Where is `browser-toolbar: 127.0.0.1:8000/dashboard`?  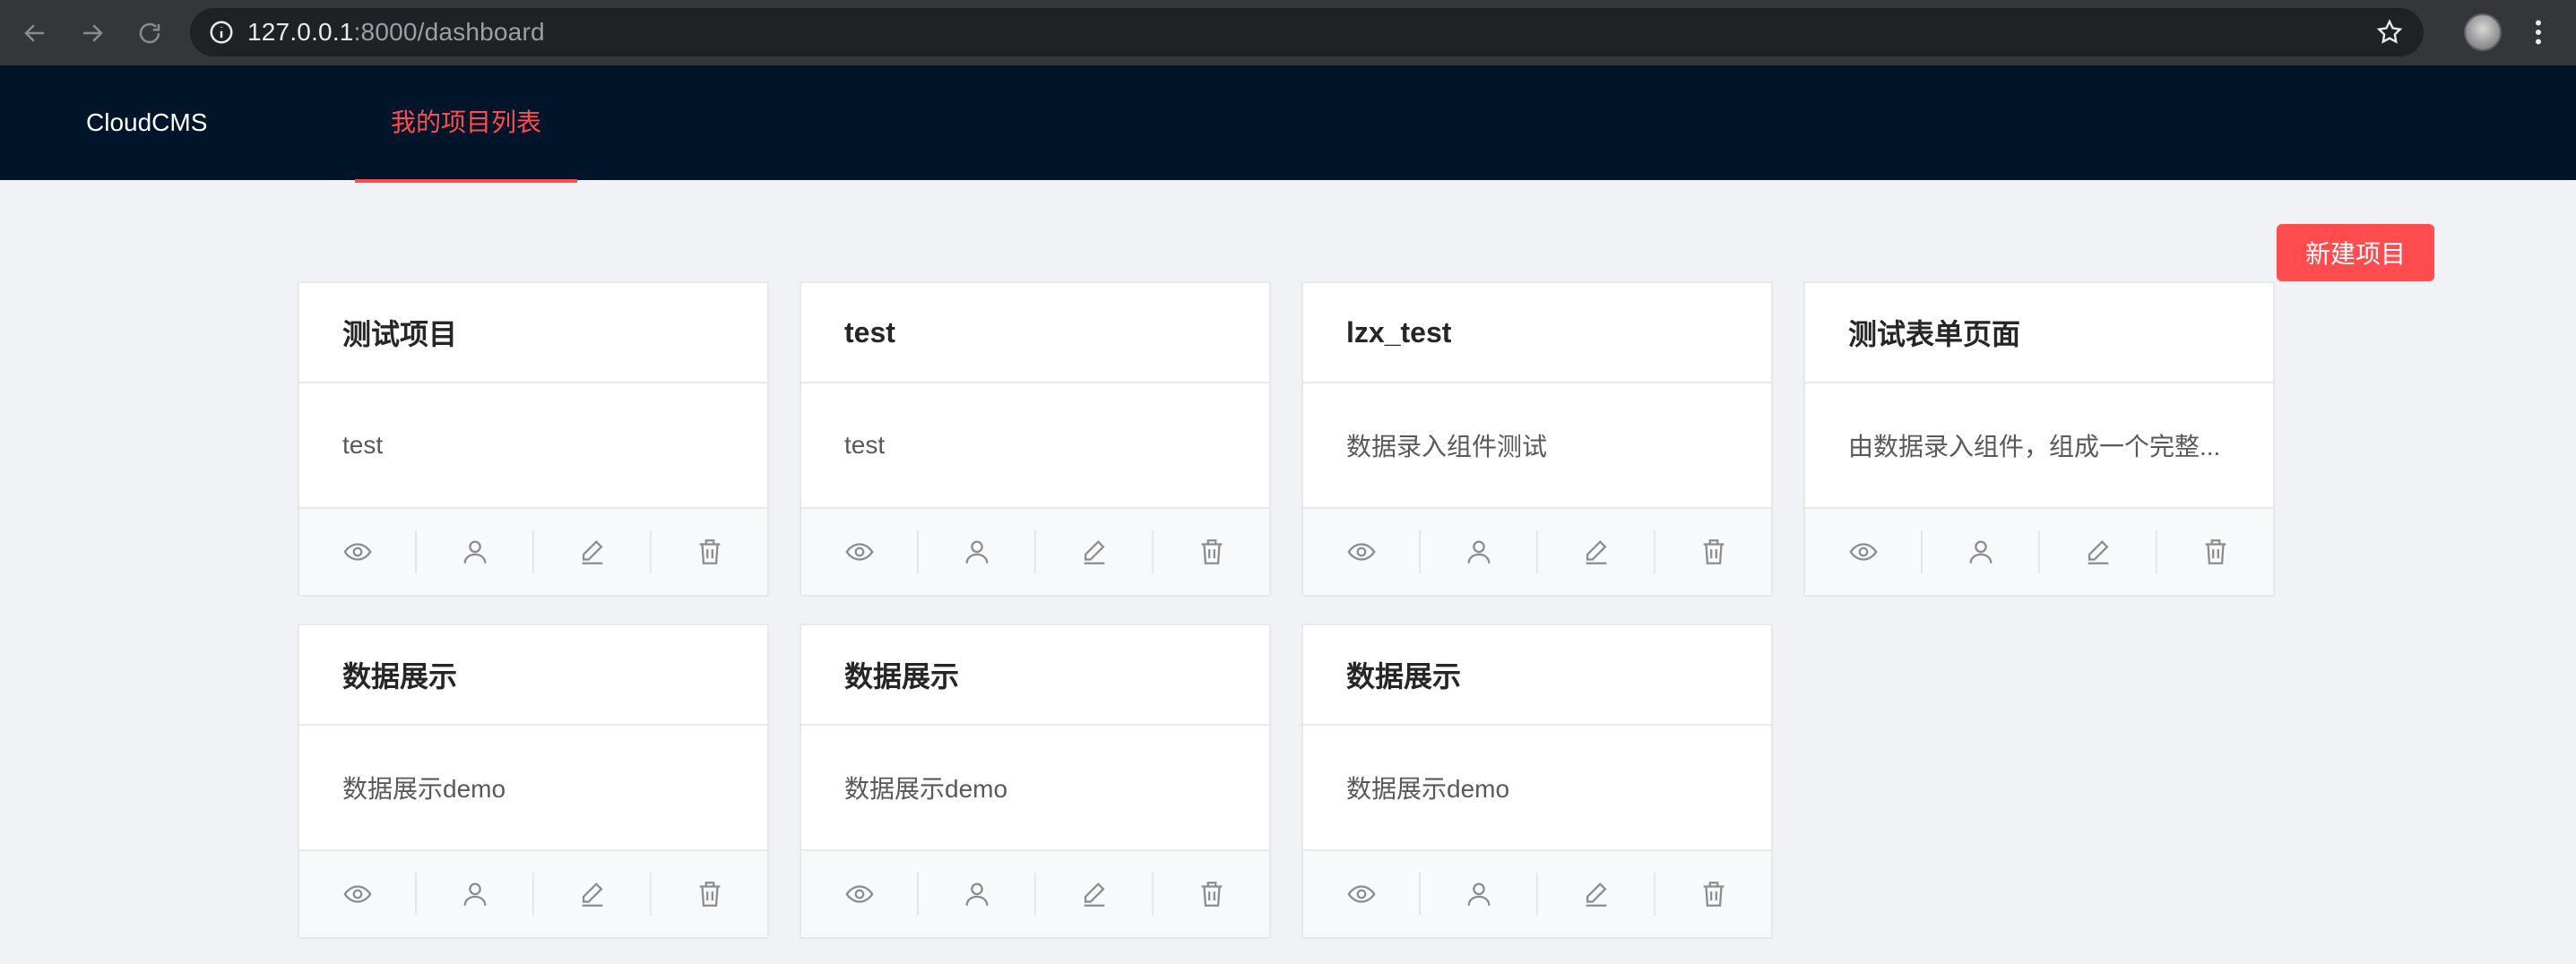 browser-toolbar: 127.0.0.1:8000/dashboard is located at coordinates (1288, 32).